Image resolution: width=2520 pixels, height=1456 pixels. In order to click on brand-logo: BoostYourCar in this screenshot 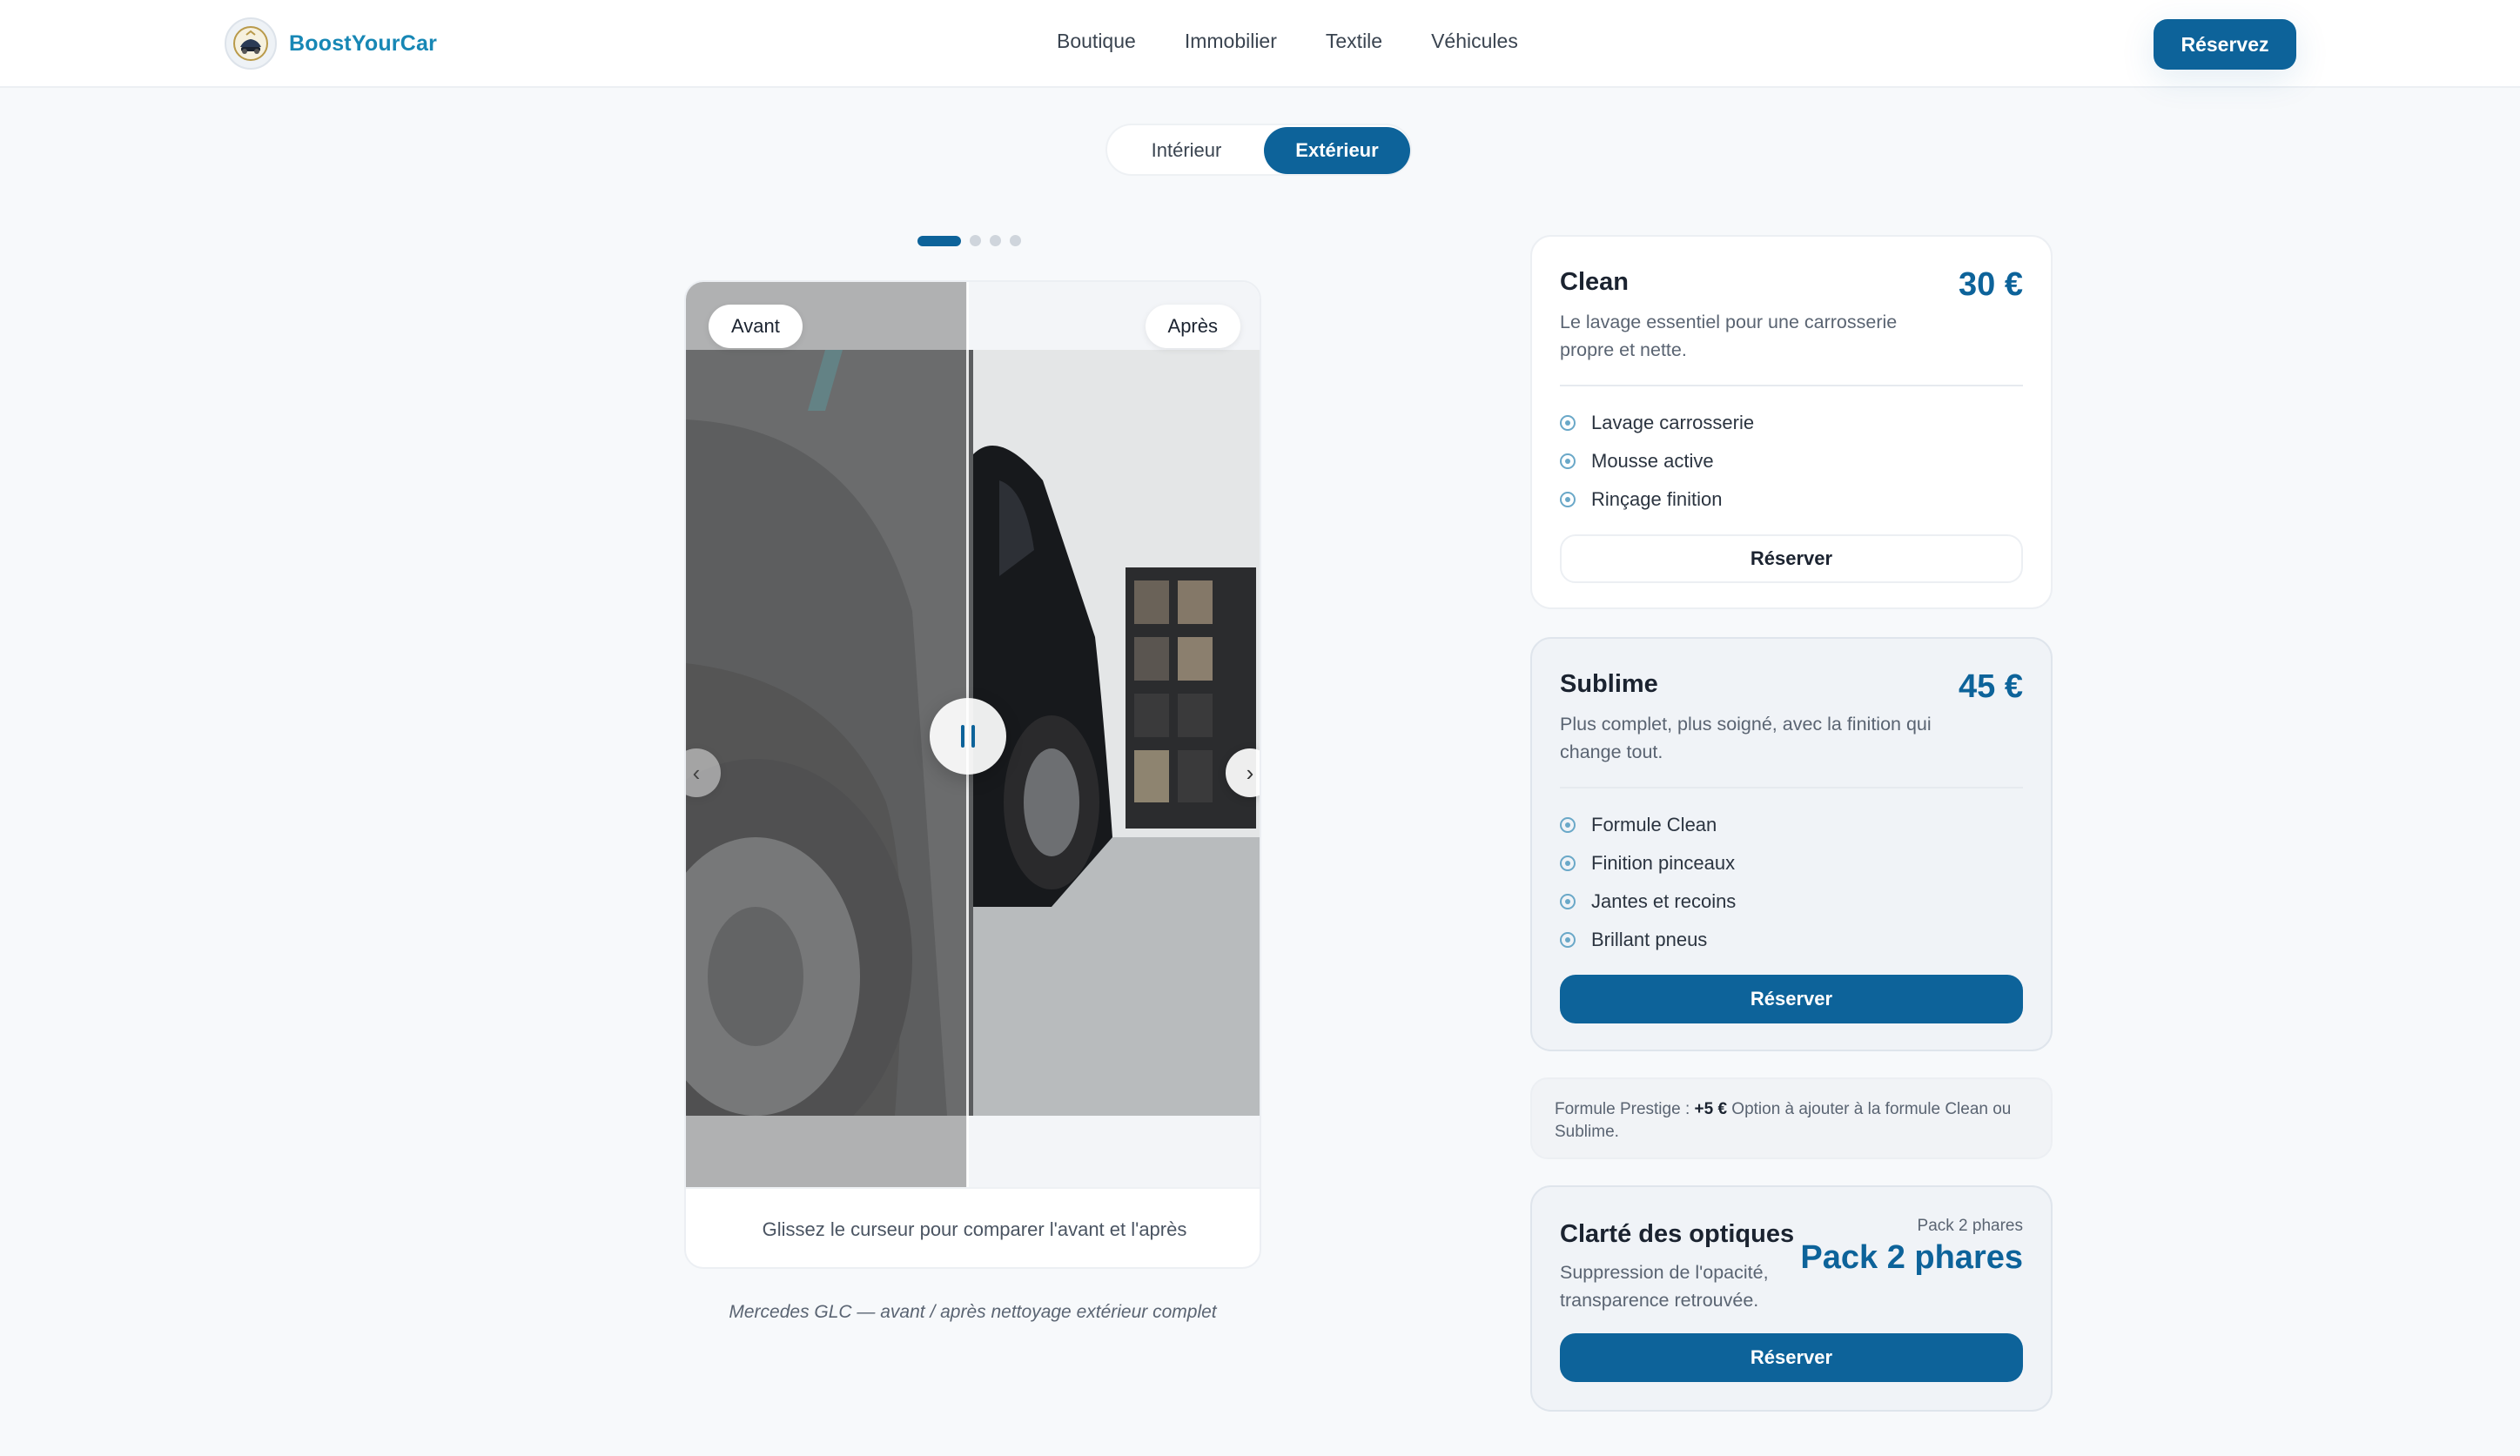, I will do `click(331, 43)`.